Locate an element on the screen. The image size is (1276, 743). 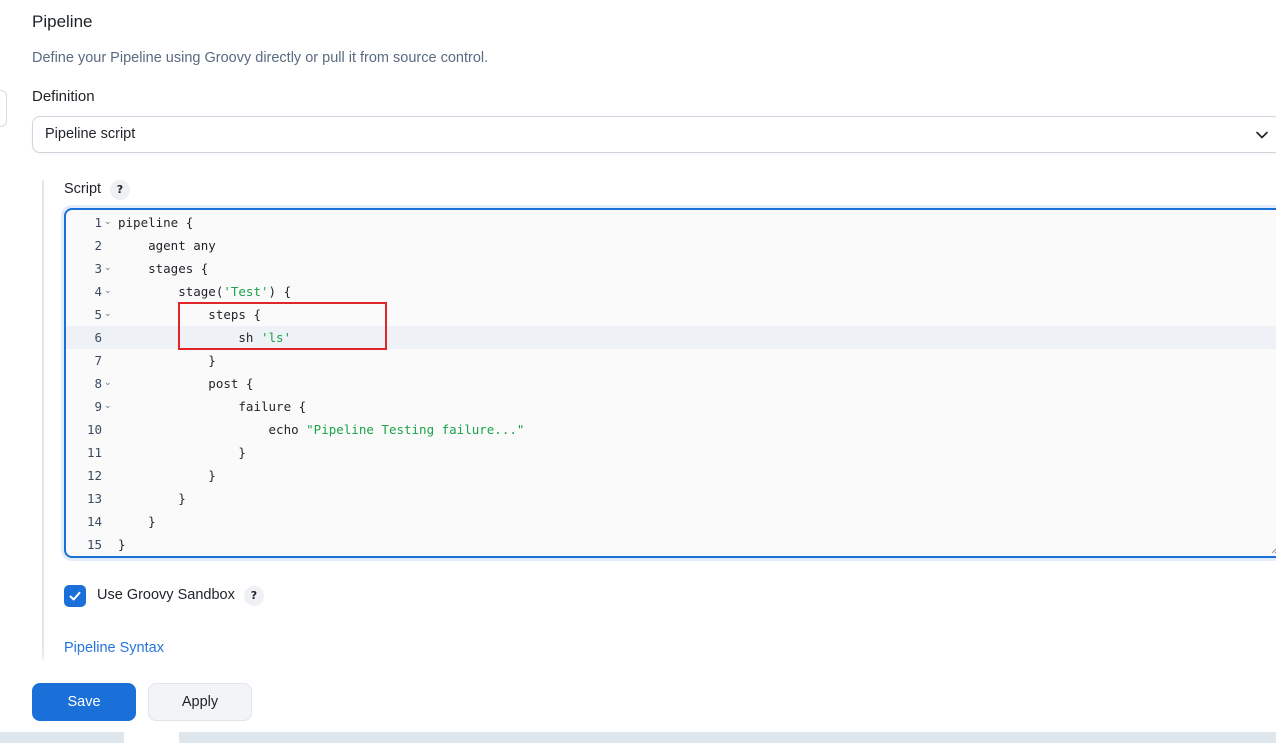
line-number: 2 is located at coordinates (98, 245).